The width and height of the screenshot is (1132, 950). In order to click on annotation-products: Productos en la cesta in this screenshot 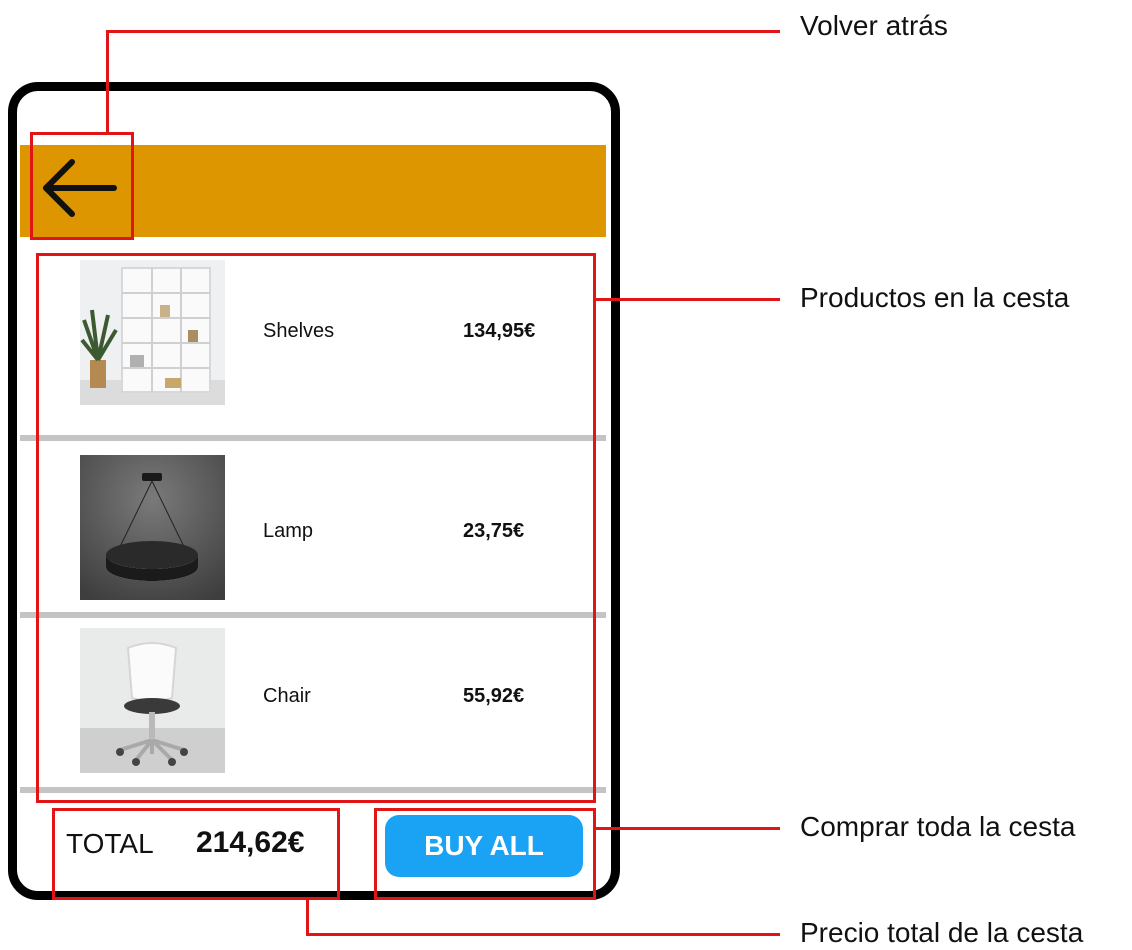, I will do `click(935, 297)`.